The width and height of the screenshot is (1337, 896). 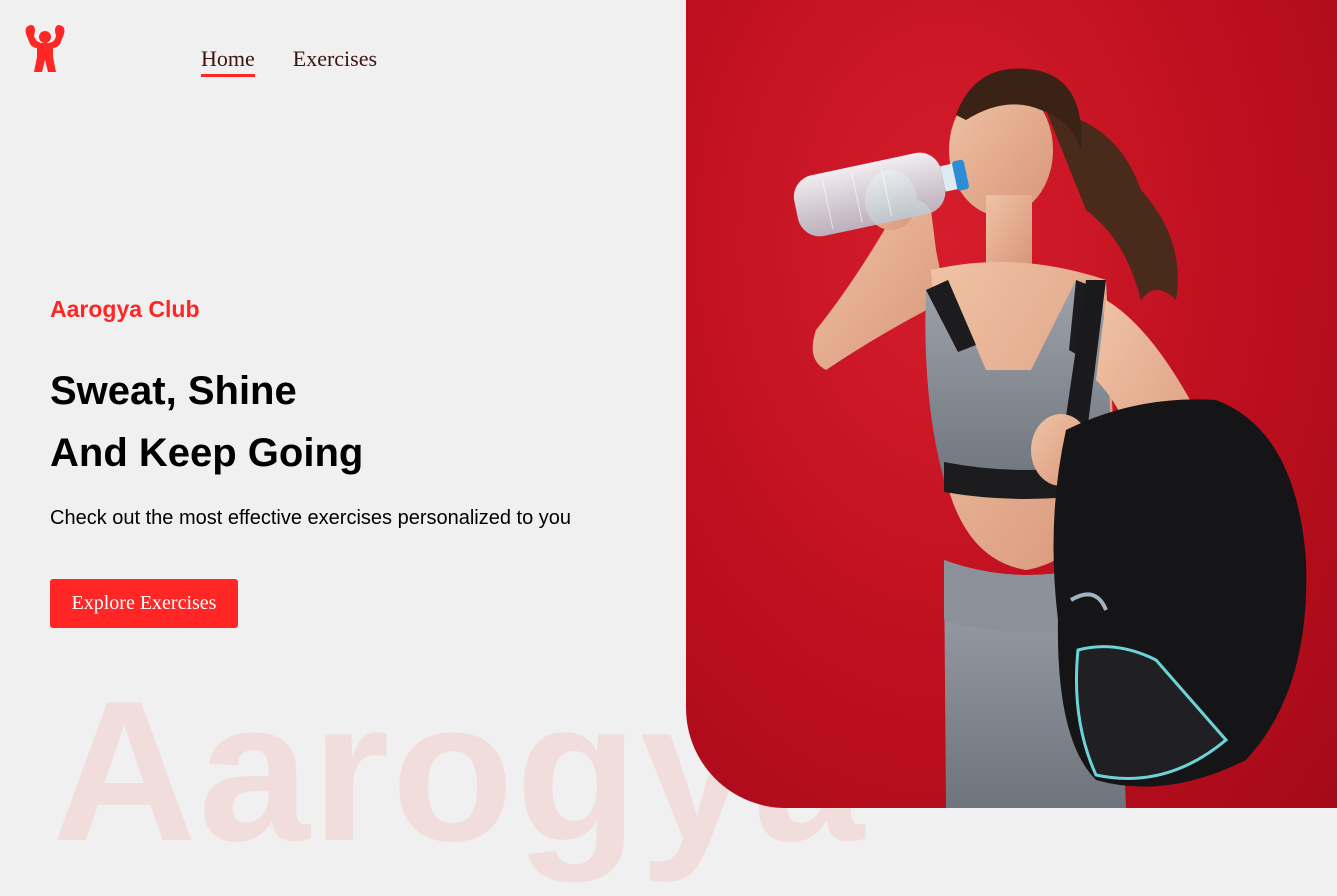 What do you see at coordinates (335, 61) in the screenshot?
I see `nav-exercises-link: Exercises` at bounding box center [335, 61].